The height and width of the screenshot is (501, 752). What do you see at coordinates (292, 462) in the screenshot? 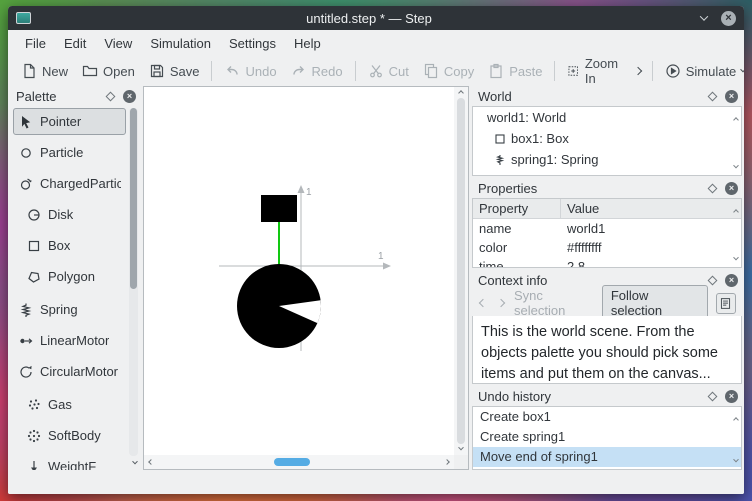
I see `canvas-hscroll-thumb` at bounding box center [292, 462].